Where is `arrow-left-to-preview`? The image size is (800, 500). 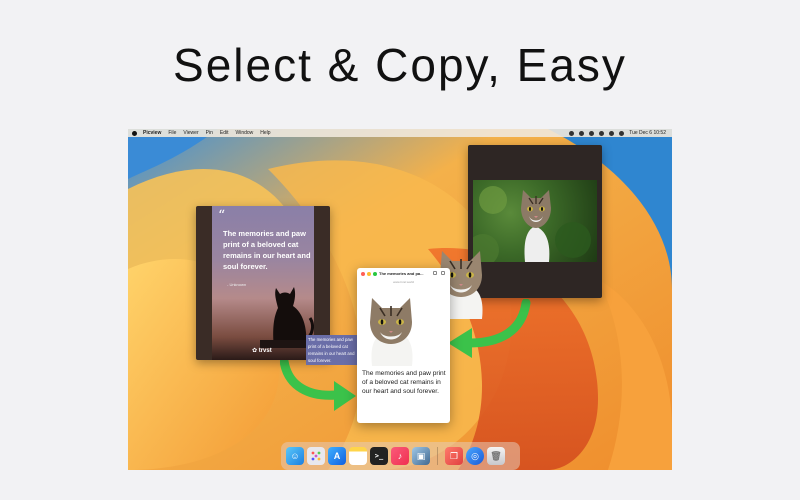
arrow-left-to-preview is located at coordinates (318, 384).